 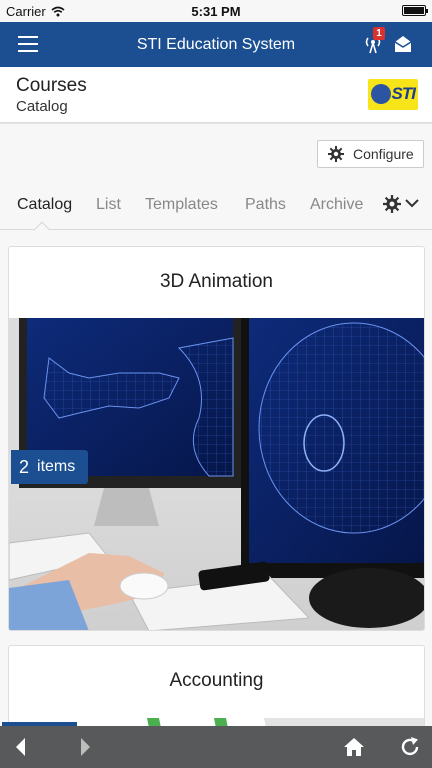 I want to click on item-count-label: items, so click(x=56, y=466).